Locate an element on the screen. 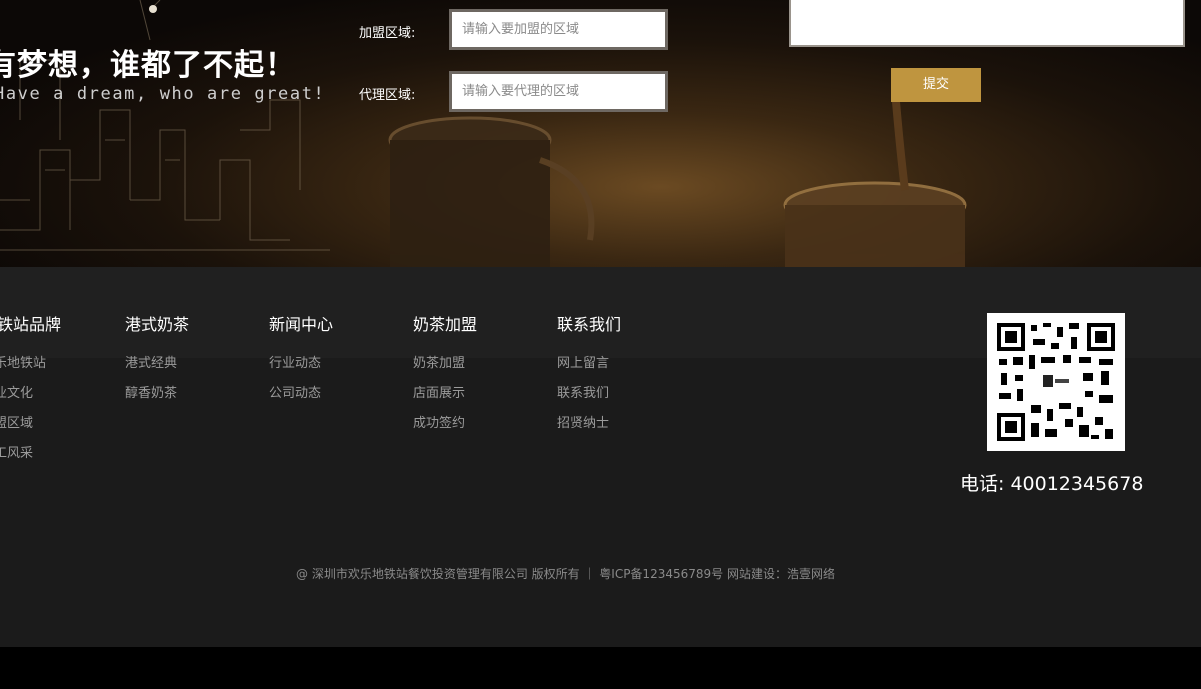 This screenshot has height=689, width=1201. hero-slogan-en: Have a dream, who are great! is located at coordinates (163, 94).